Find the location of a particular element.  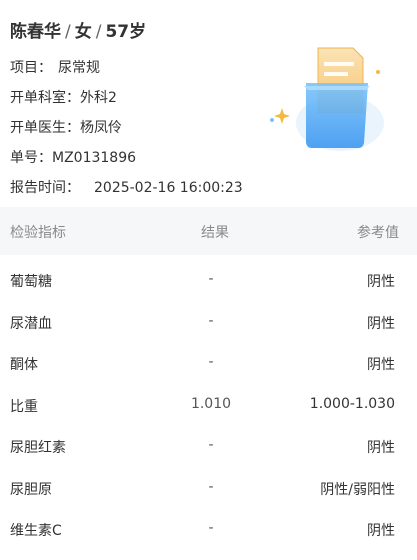

patient-age: 57岁 is located at coordinates (126, 32).